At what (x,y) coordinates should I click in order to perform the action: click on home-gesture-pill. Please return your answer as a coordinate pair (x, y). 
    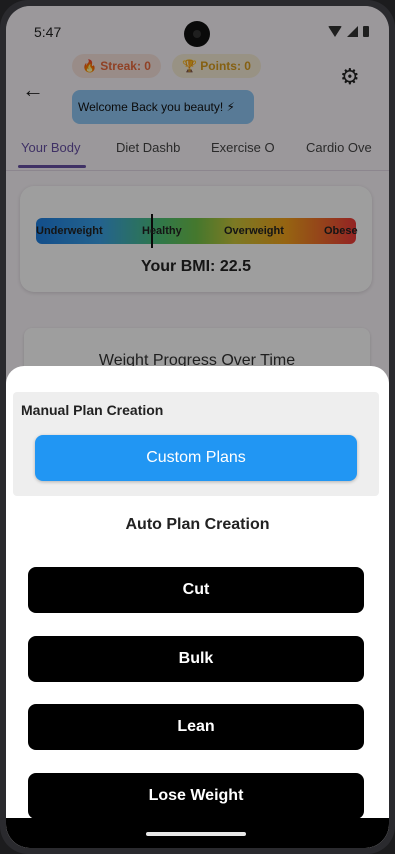
    Looking at the image, I should click on (196, 834).